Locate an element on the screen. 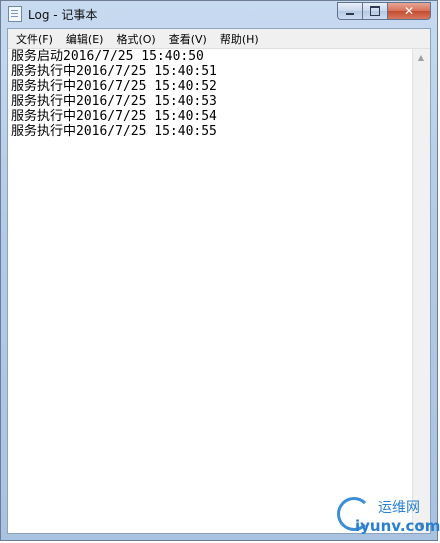 The width and height of the screenshot is (440, 543). text-line: 服务执行中2016/7/25 15:40:53 is located at coordinates (114, 101).